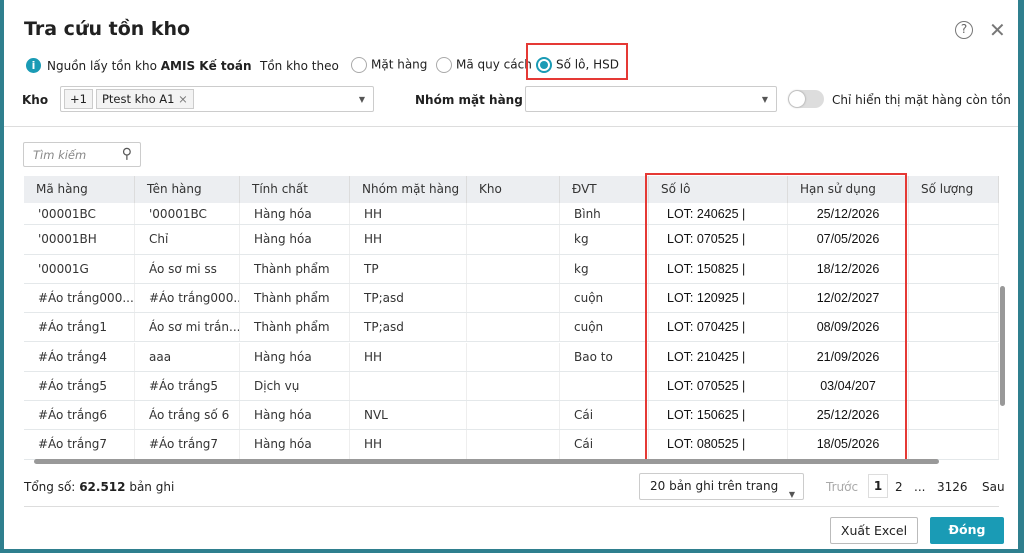 The width and height of the screenshot is (1024, 553). I want to click on cell-ten-hang: Áo trắng số 6, so click(187, 415).